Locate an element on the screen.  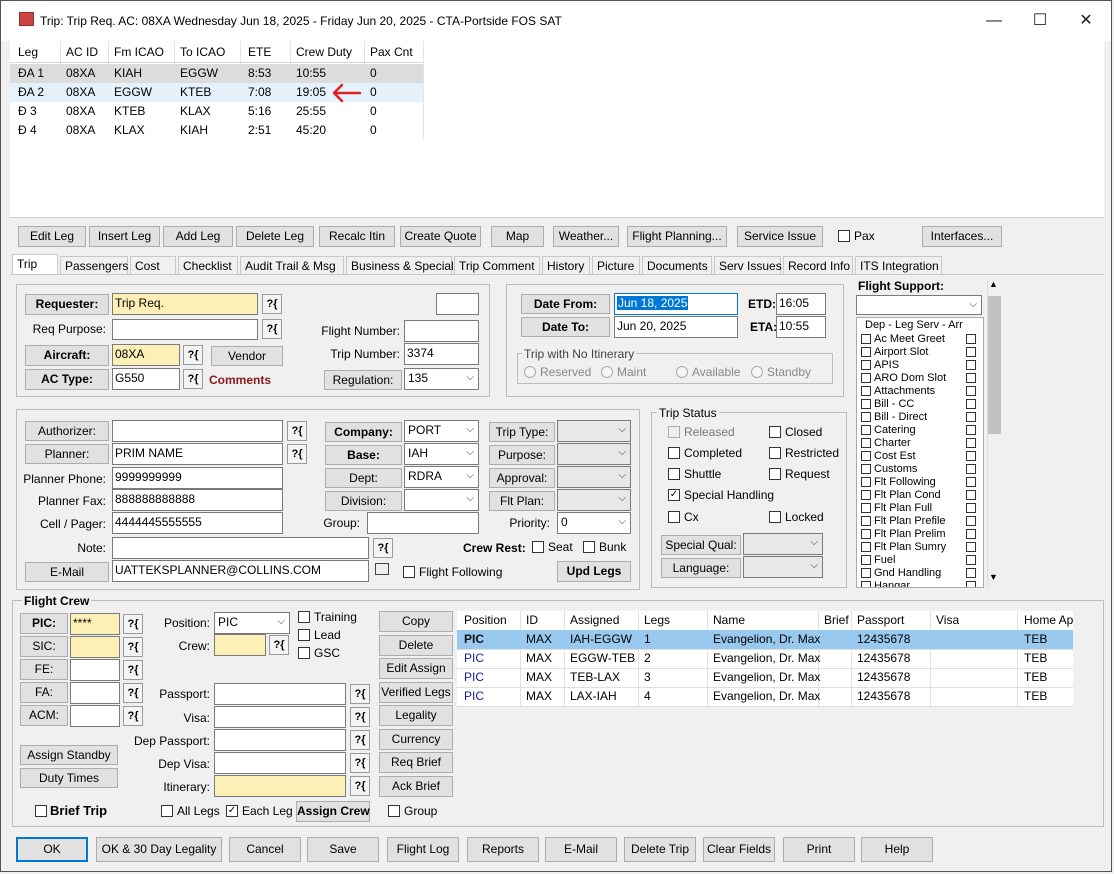
passport-field is located at coordinates (280, 694).